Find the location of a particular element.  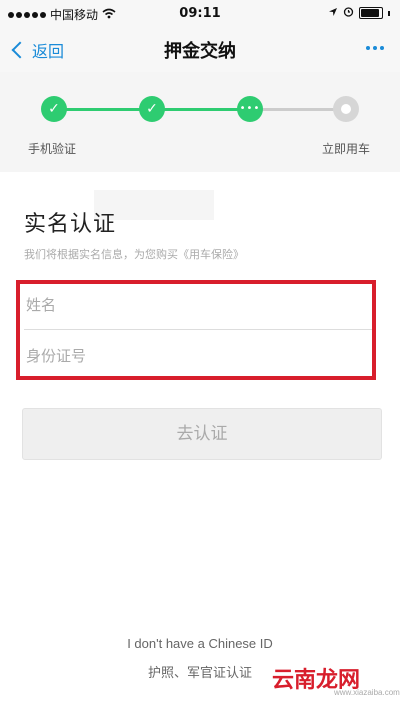

name-input is located at coordinates (202, 305).